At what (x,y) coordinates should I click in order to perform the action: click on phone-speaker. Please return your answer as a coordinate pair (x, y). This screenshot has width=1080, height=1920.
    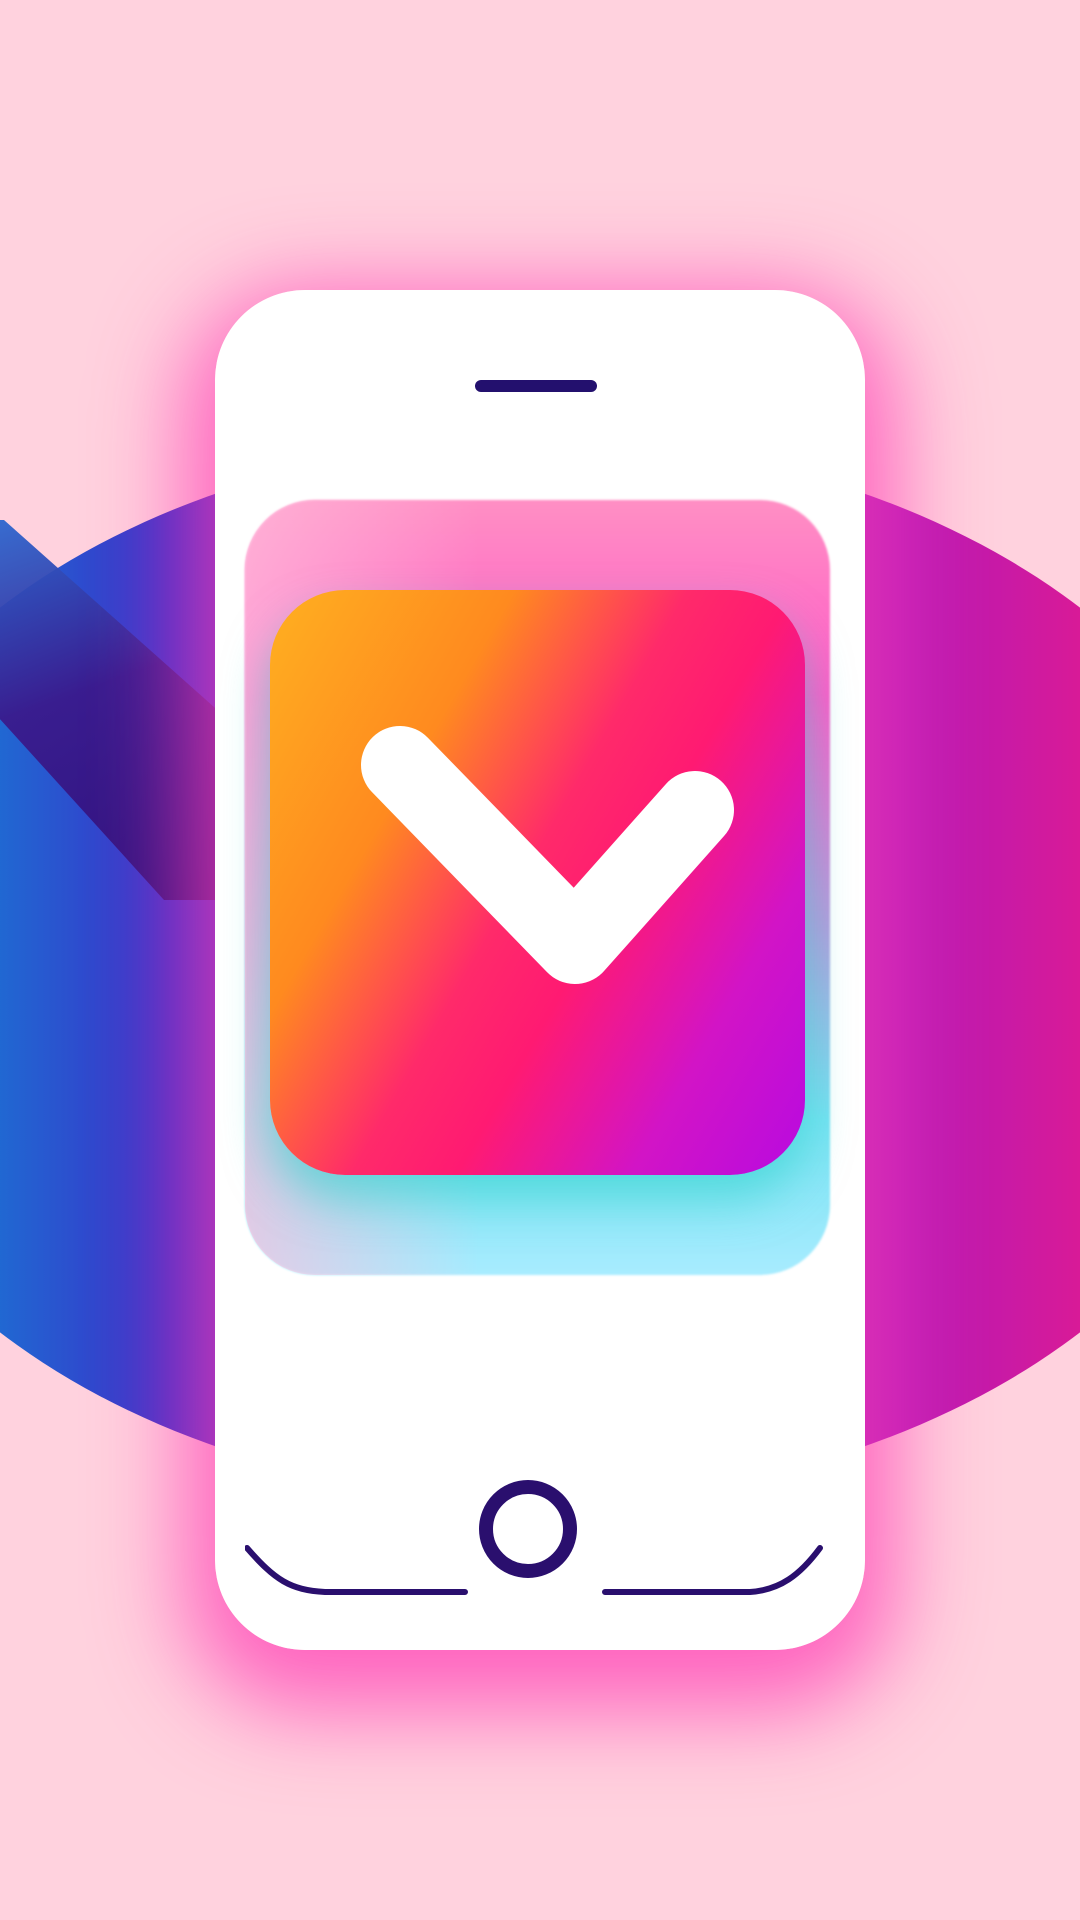
    Looking at the image, I should click on (536, 386).